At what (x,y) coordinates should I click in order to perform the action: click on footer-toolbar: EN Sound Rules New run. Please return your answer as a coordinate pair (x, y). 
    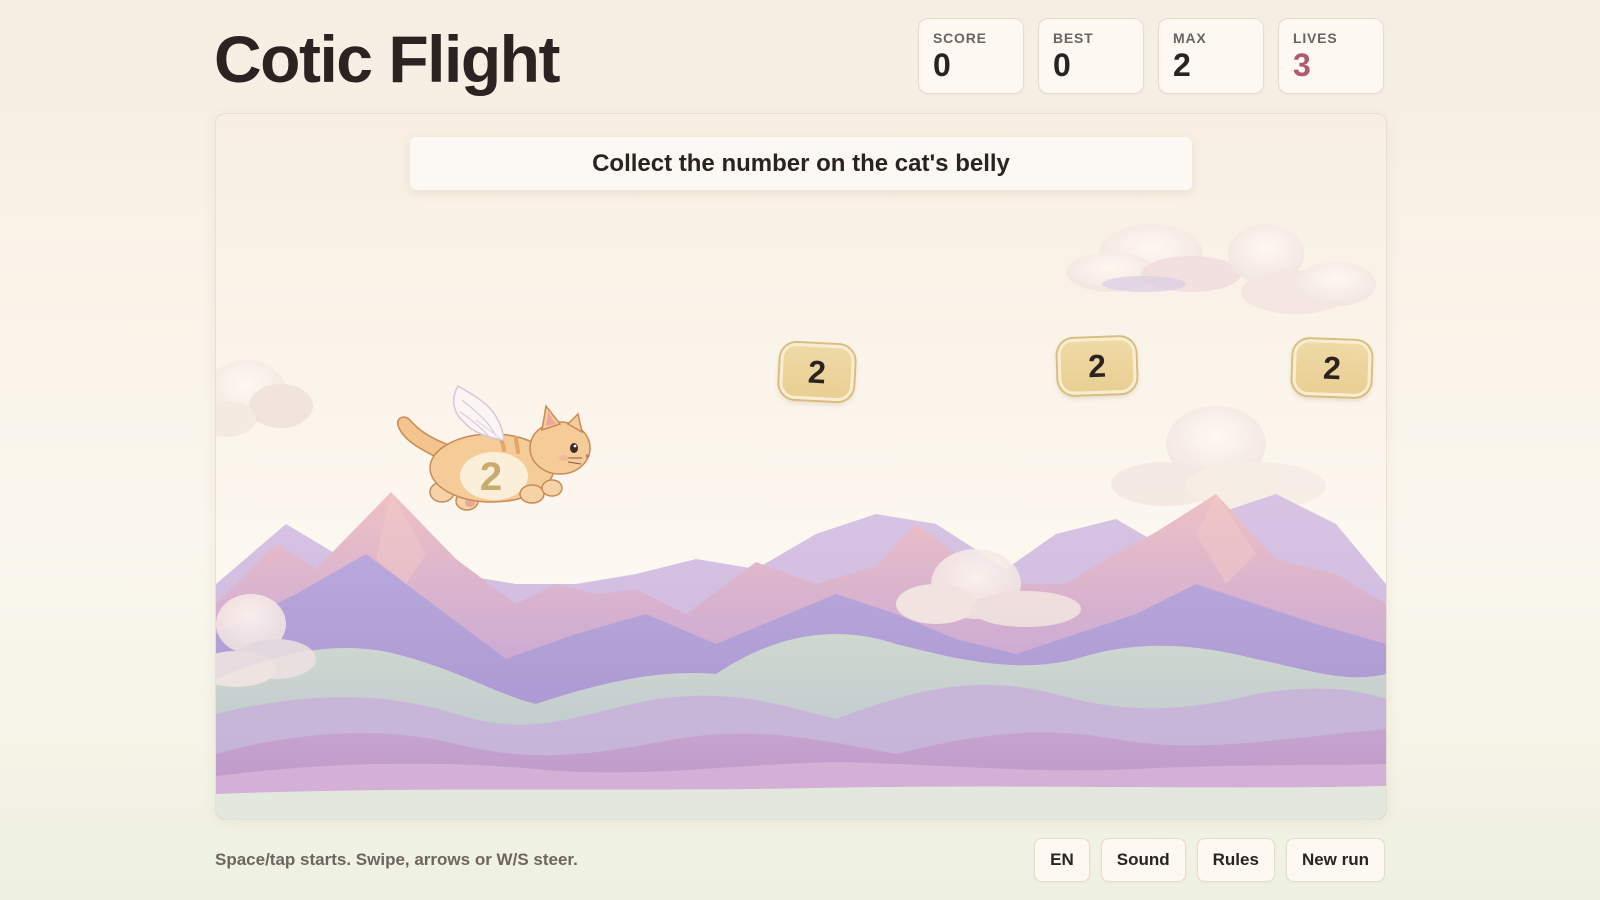
    Looking at the image, I should click on (1209, 860).